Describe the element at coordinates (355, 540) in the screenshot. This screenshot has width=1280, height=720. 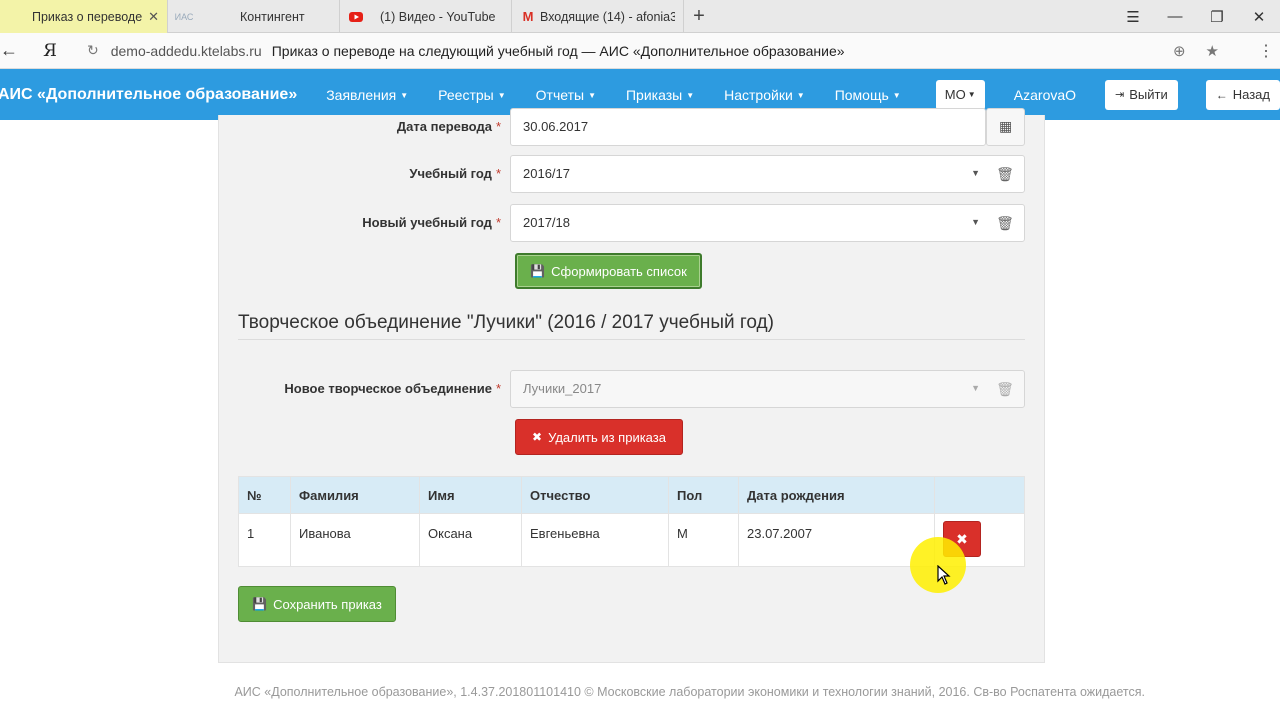
I see `cell-surname: Иванова` at that location.